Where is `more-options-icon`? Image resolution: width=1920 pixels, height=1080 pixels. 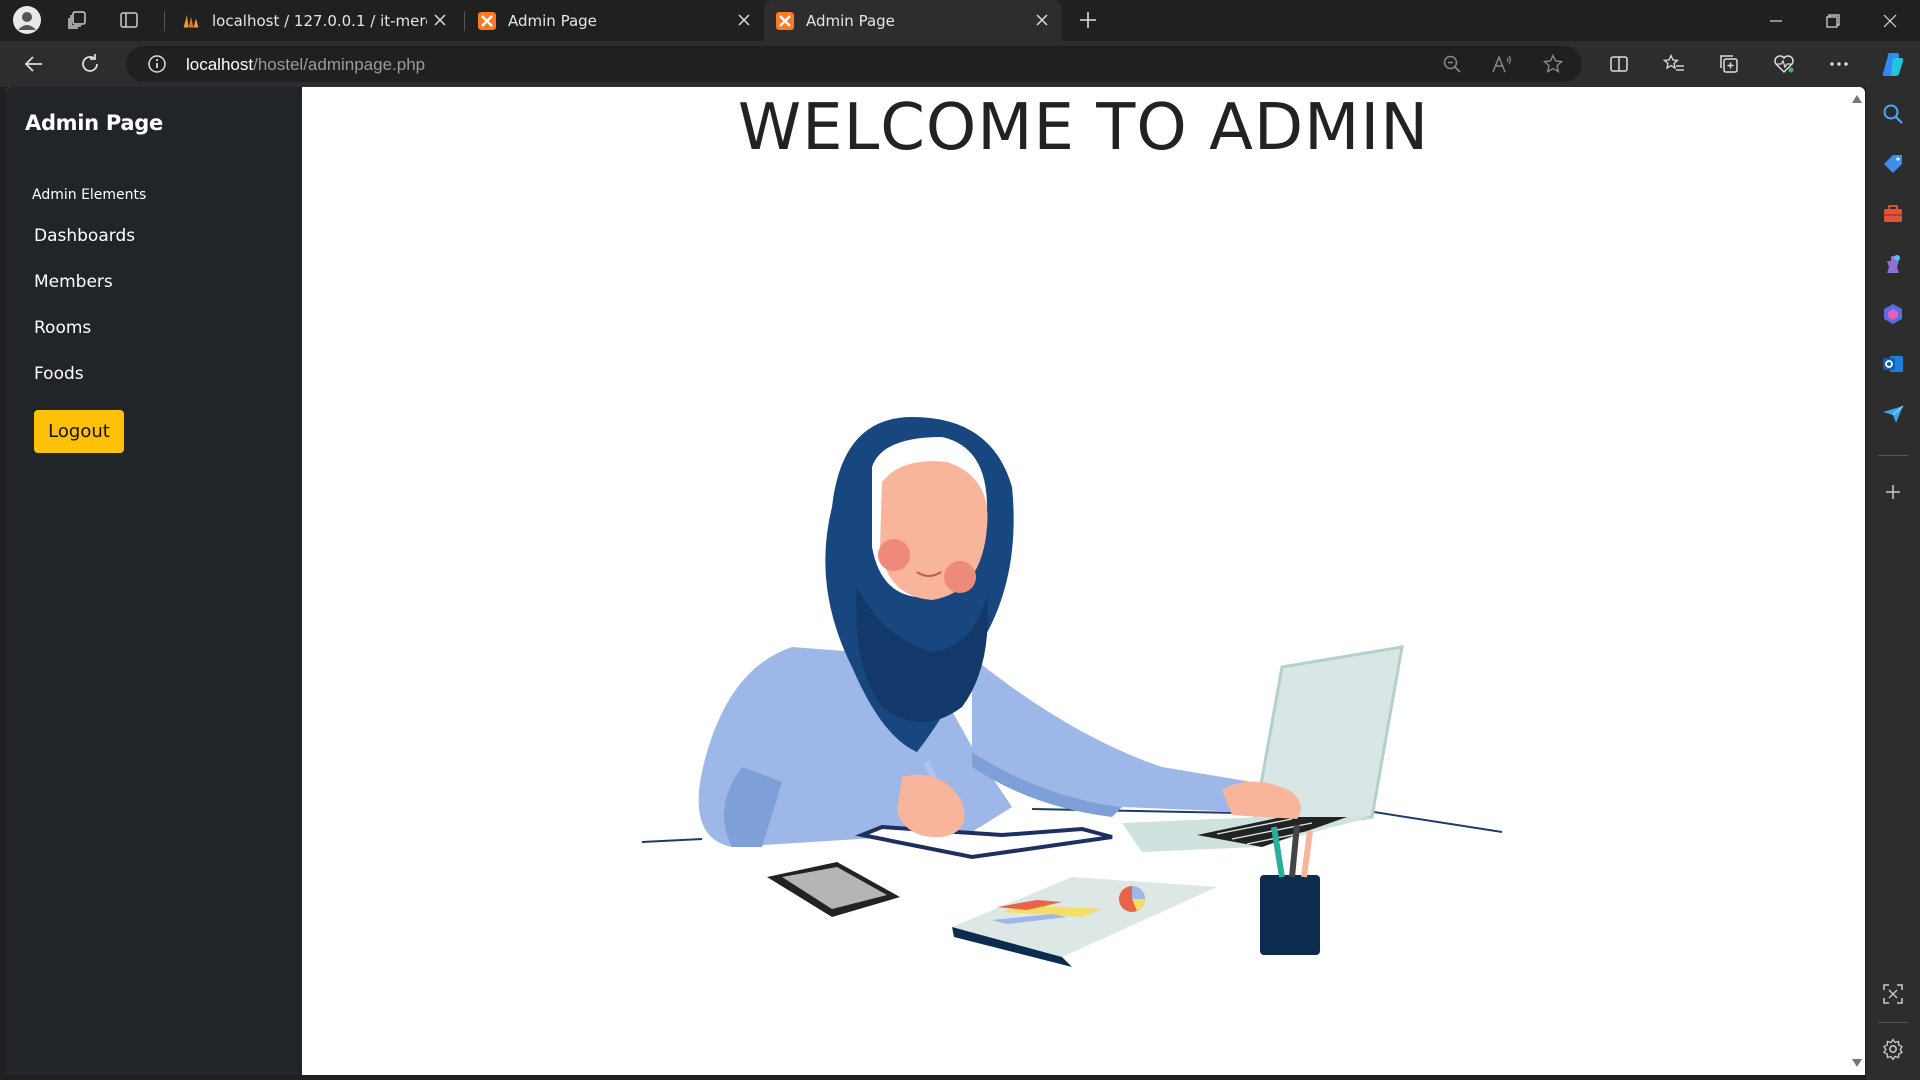
more-options-icon is located at coordinates (1839, 64).